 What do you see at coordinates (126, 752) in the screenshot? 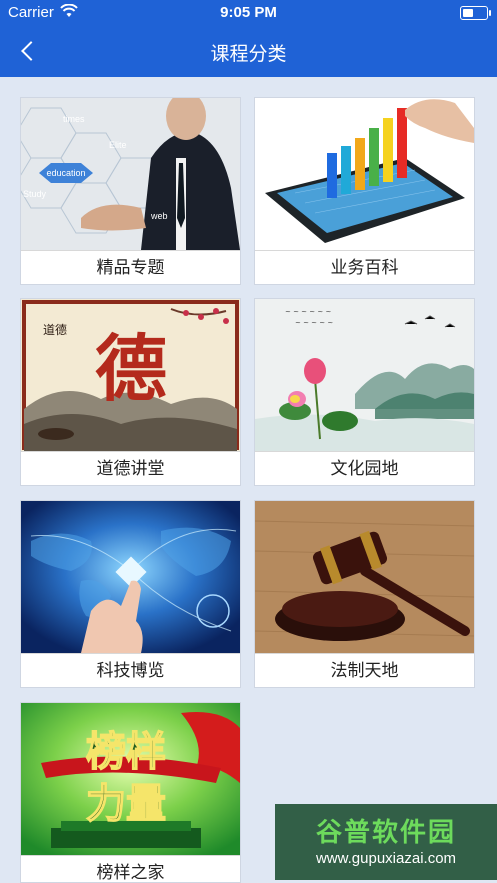
I see `headline-top: 榜样` at bounding box center [126, 752].